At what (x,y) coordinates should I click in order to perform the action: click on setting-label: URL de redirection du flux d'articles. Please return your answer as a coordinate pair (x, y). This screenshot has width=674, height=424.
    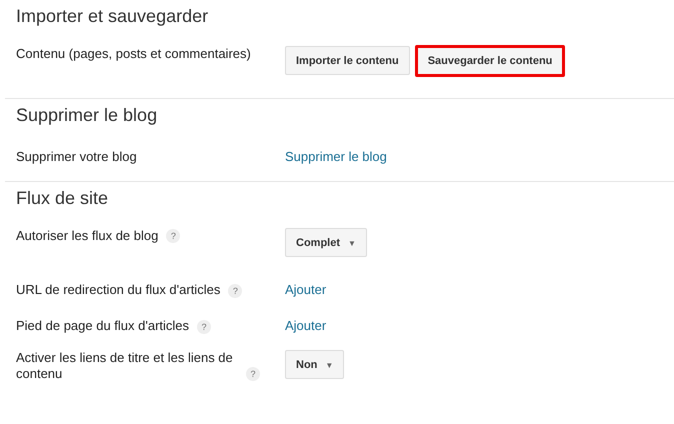
    Looking at the image, I should click on (118, 289).